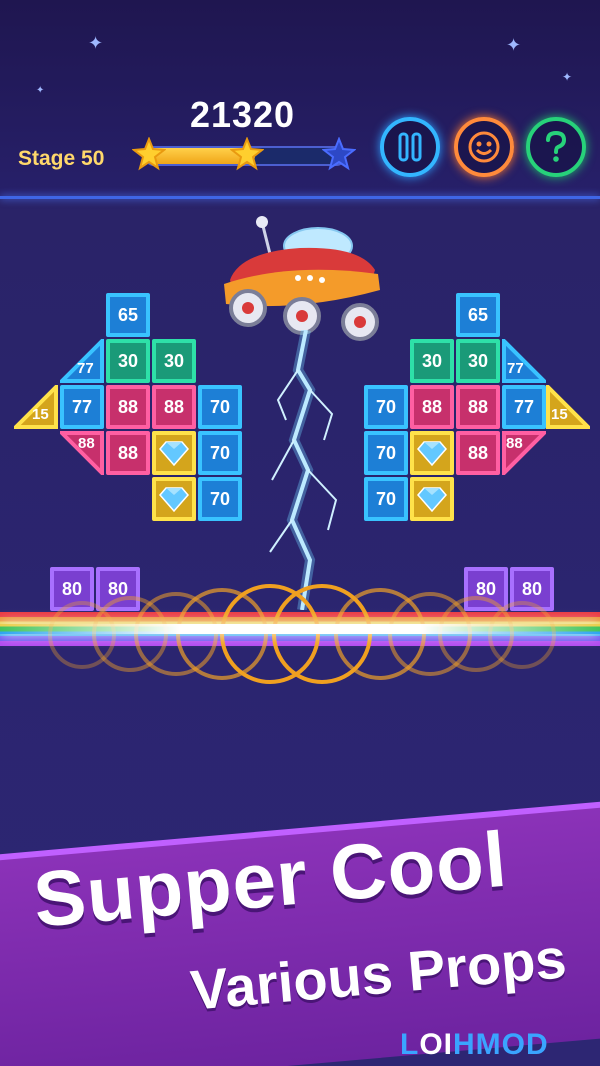 The image size is (600, 1066). What do you see at coordinates (436, 1044) in the screenshot?
I see `watermark-part: OI` at bounding box center [436, 1044].